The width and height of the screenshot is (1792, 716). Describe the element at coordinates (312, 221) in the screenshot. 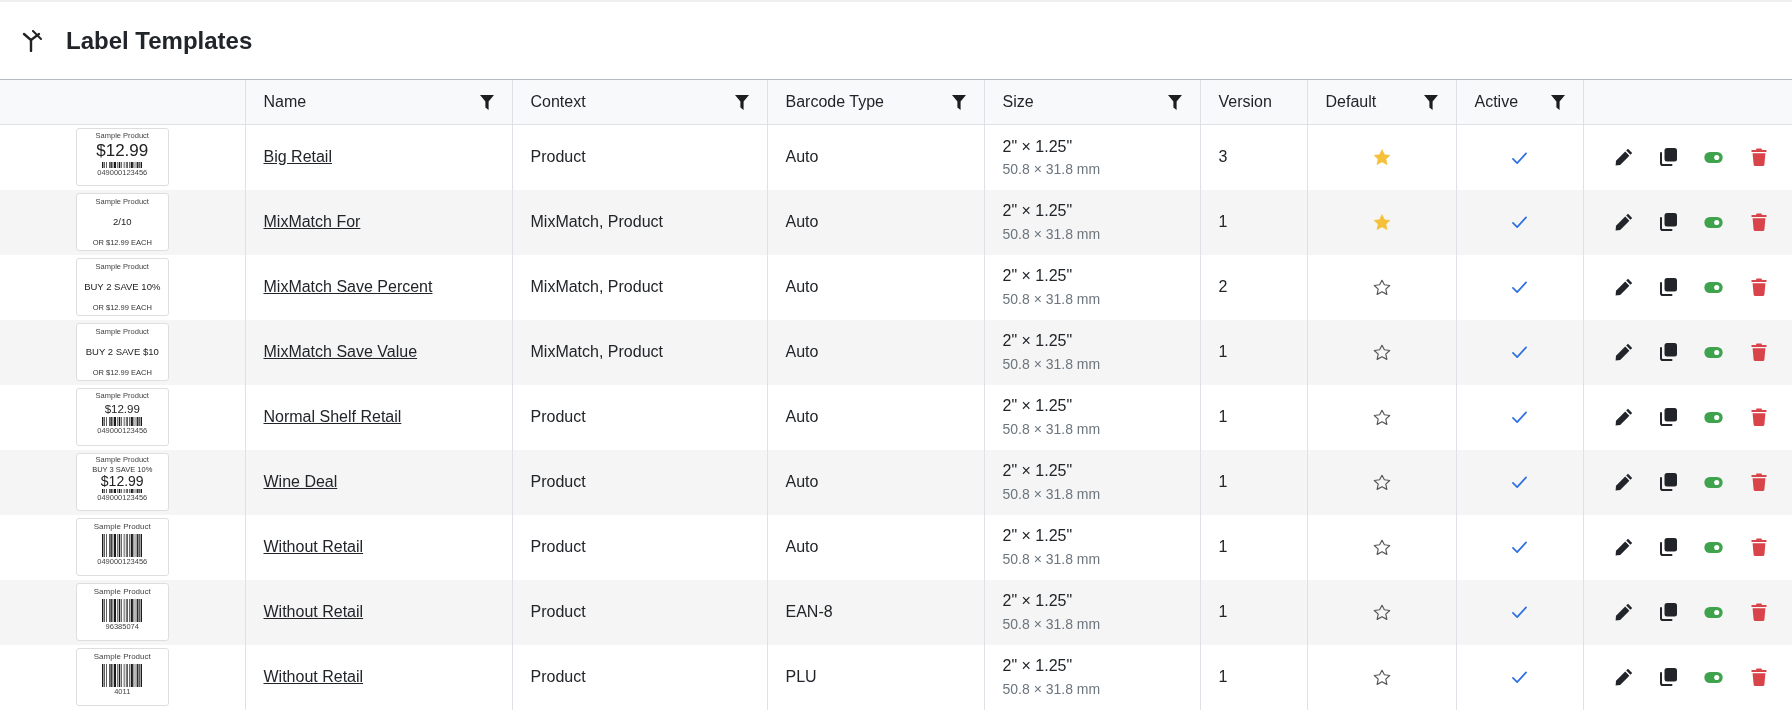

I see `template-name-link: MixMatch For` at that location.